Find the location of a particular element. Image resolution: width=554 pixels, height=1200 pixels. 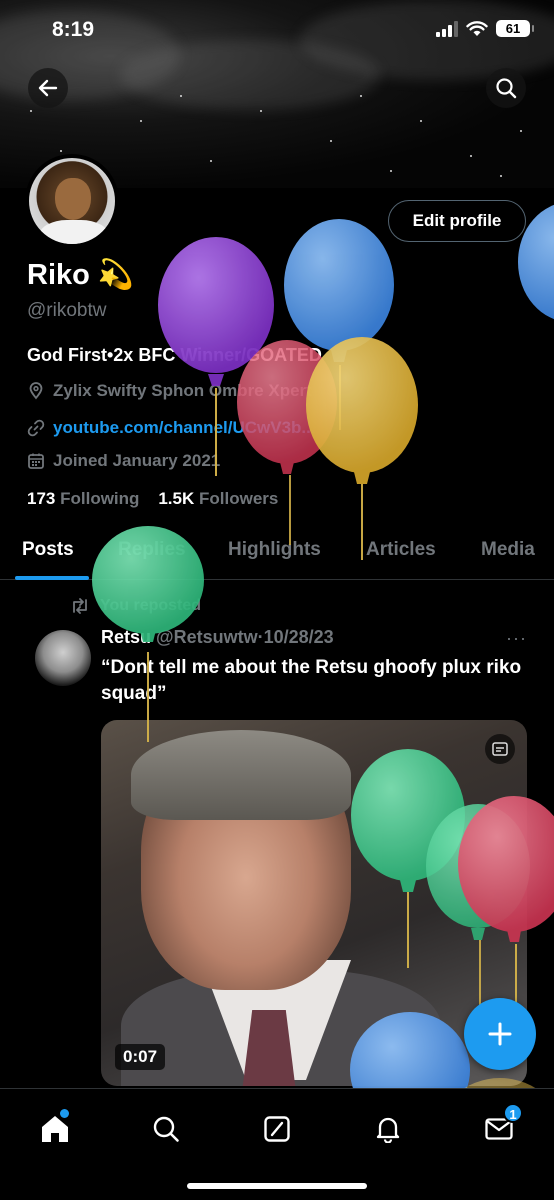

tab-articles: Articles is located at coordinates (401, 550).